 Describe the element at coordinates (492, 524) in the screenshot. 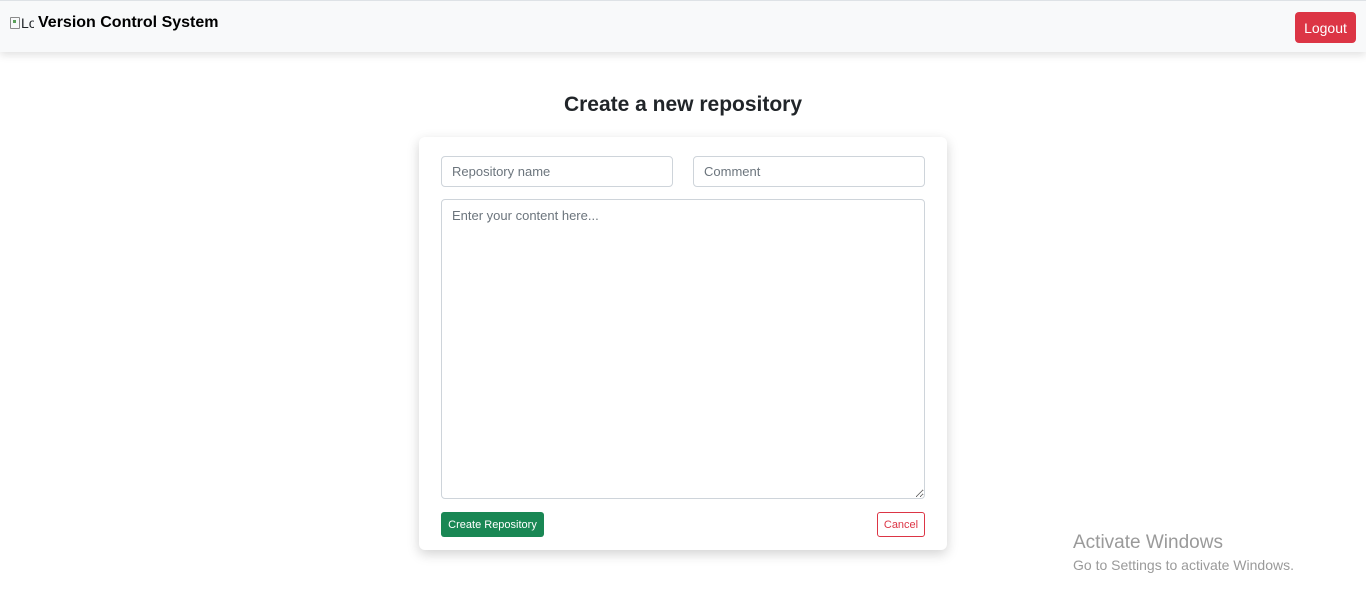

I see `create-repository-button: Create Repository` at that location.